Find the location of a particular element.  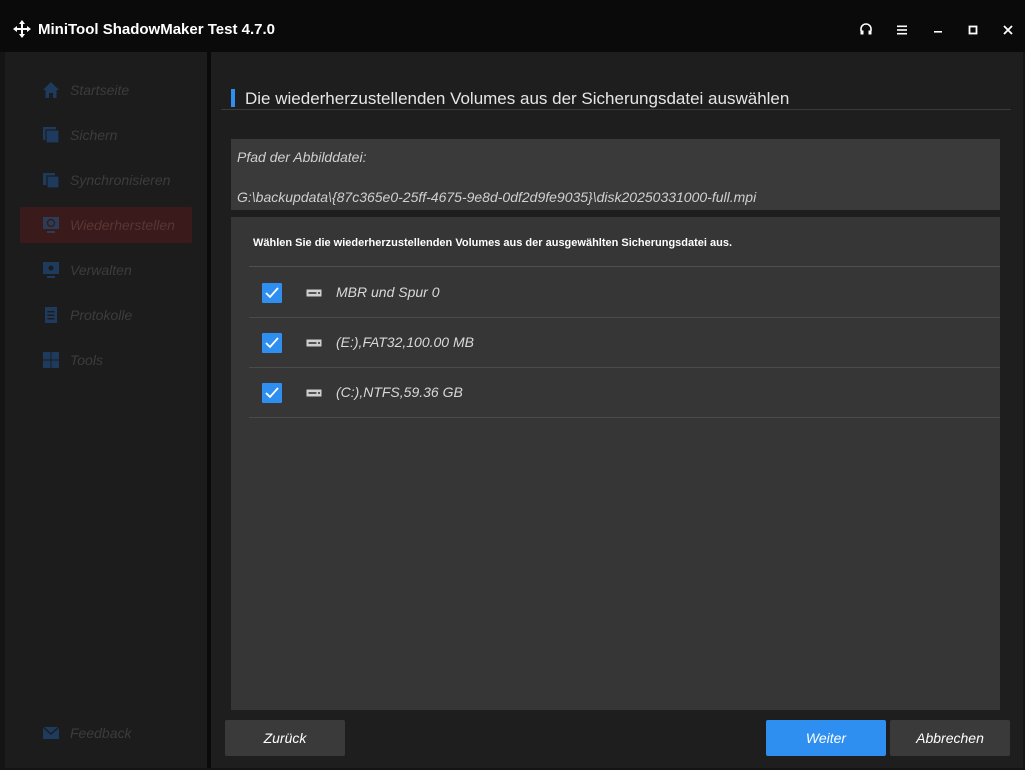

volume-label: MBR und Spur 0 is located at coordinates (388, 292).